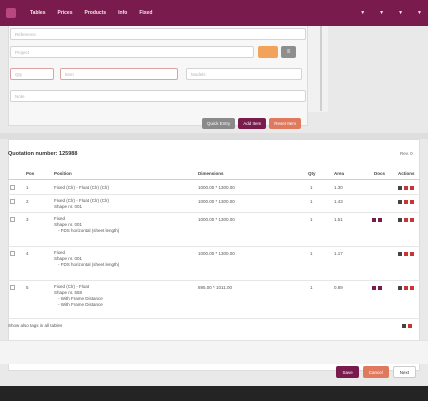 The height and width of the screenshot is (401, 428). Describe the element at coordinates (381, 13) in the screenshot. I see `settings-menu: ▼` at that location.